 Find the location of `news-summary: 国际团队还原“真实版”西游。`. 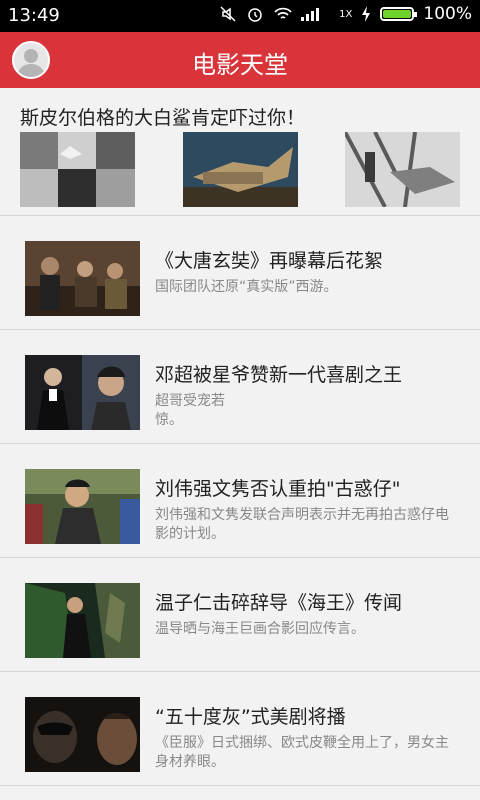

news-summary: 国际团队还原“真实版”西游。 is located at coordinates (246, 287).